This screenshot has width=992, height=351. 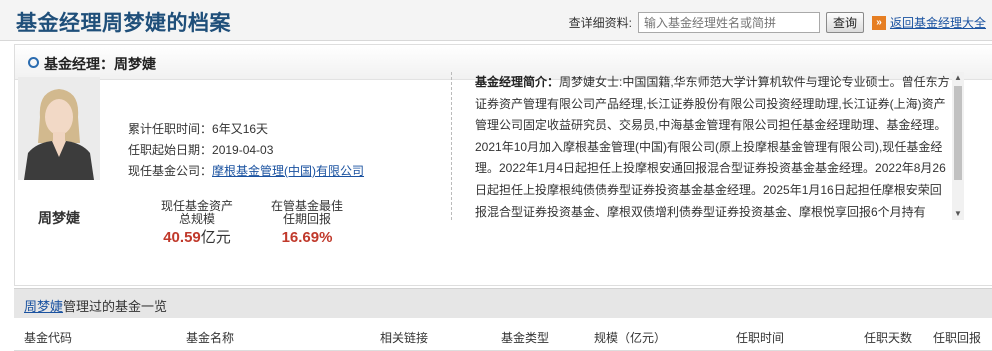 I want to click on tenure-value: 6年又16天, so click(x=240, y=129).